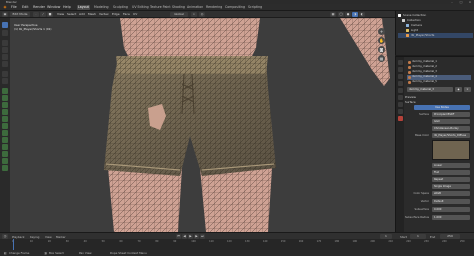 The width and height of the screenshot is (474, 256). What do you see at coordinates (14, 7) in the screenshot?
I see `menu-file: File` at bounding box center [14, 7].